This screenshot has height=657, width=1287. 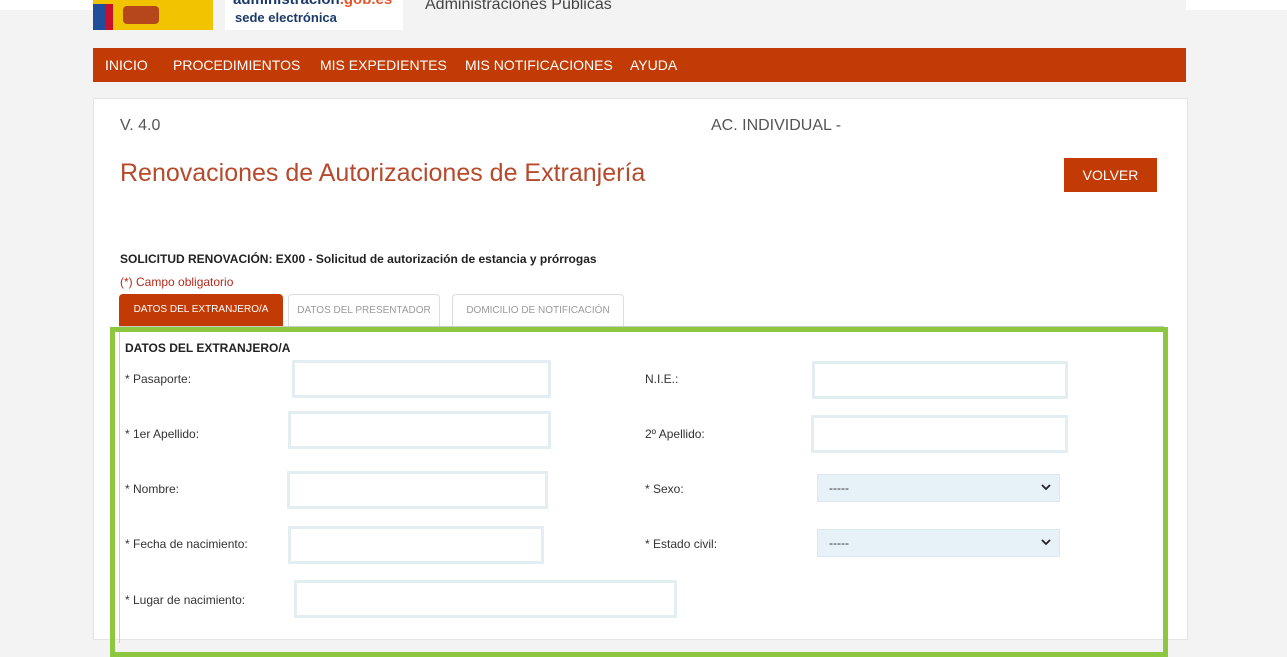 What do you see at coordinates (109, 17) in the screenshot?
I see `spain-flag-icon` at bounding box center [109, 17].